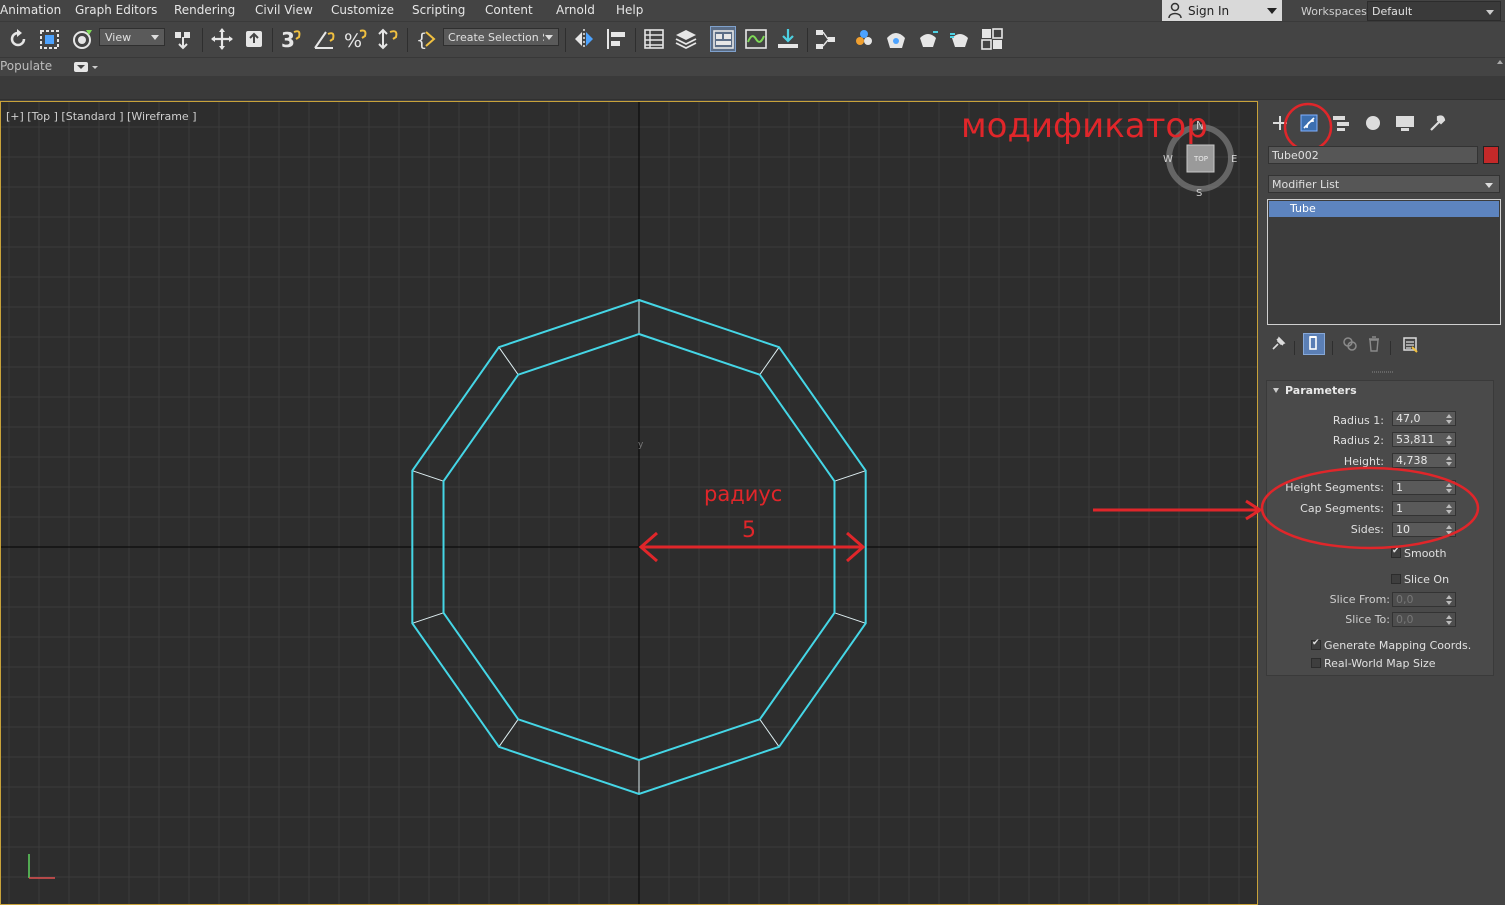 This screenshot has width=1505, height=905. I want to click on make-unique-icon, so click(1350, 344).